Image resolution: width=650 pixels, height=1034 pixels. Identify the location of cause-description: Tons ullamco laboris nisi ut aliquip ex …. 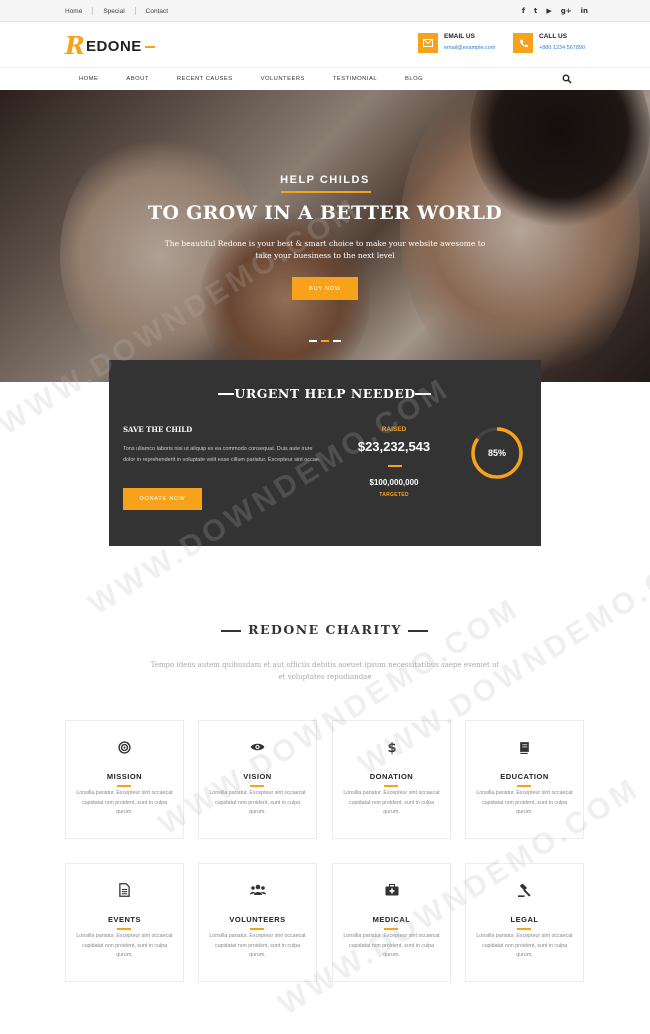
(222, 454).